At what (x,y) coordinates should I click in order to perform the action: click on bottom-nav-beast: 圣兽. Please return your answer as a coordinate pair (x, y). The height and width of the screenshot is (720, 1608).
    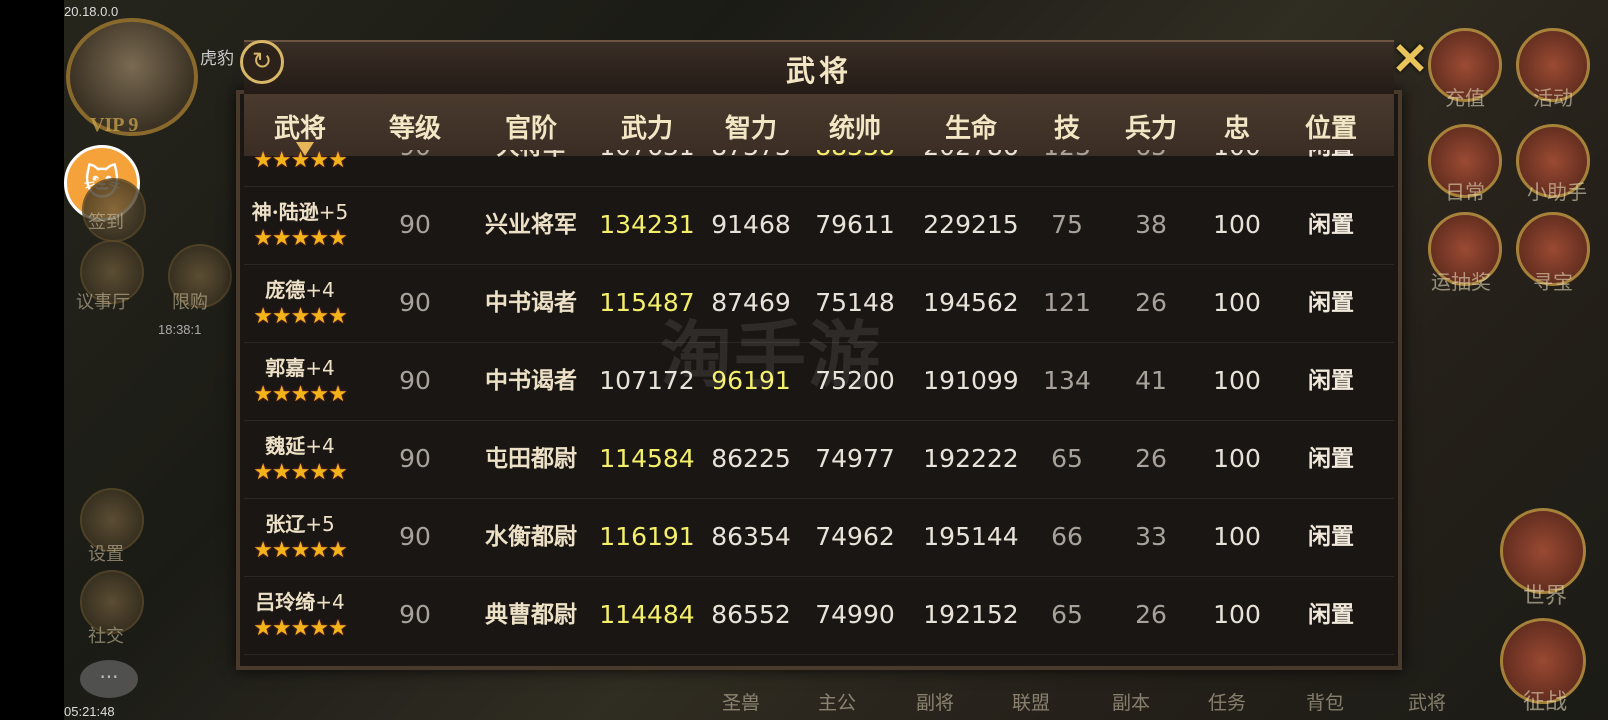
    Looking at the image, I should click on (741, 701).